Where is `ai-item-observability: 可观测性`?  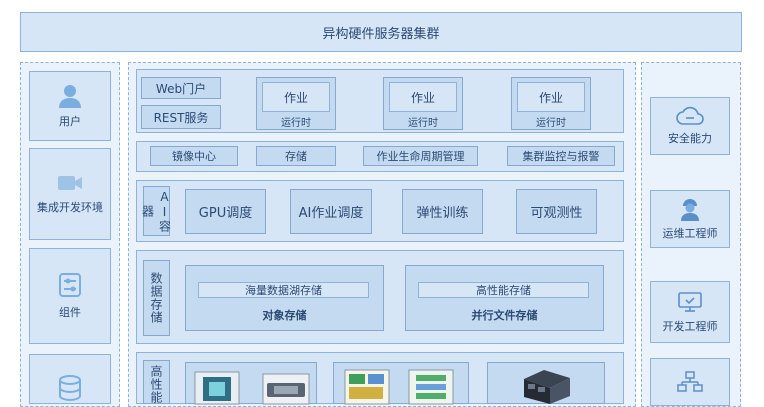
ai-item-observability: 可观测性 is located at coordinates (556, 211).